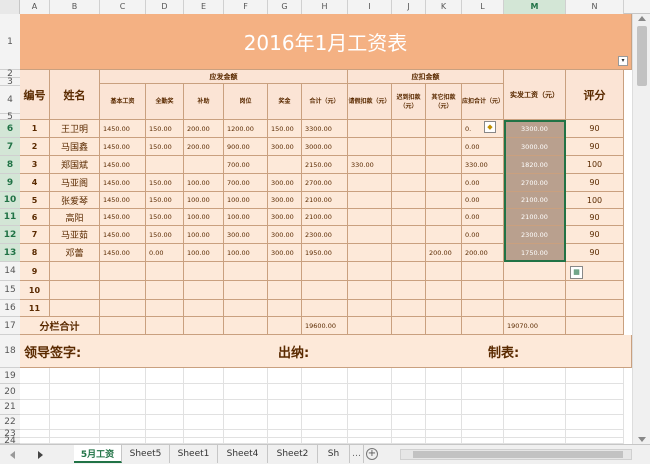 This screenshot has width=650, height=464. Describe the element at coordinates (444, 200) in the screenshot. I see `cell-k` at that location.